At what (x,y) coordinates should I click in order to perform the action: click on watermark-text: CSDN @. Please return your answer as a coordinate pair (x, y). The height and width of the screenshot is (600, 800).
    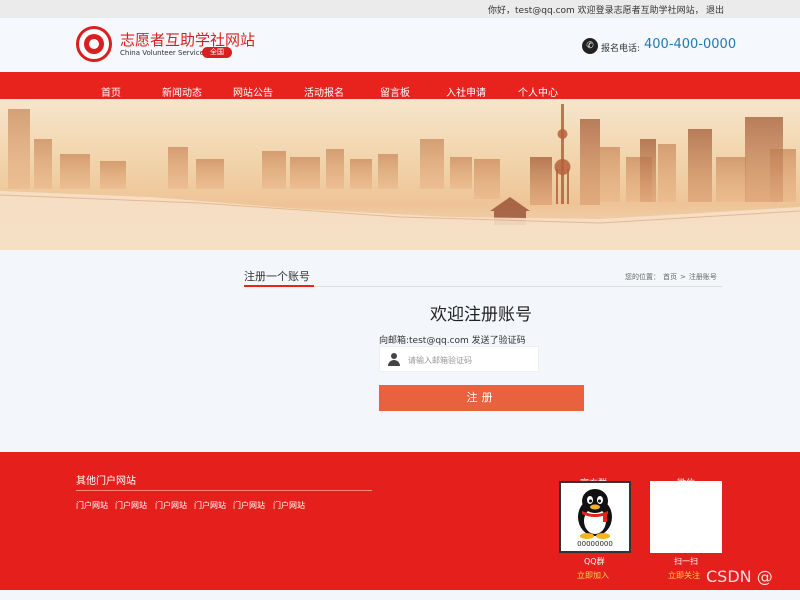
    Looking at the image, I should click on (739, 576).